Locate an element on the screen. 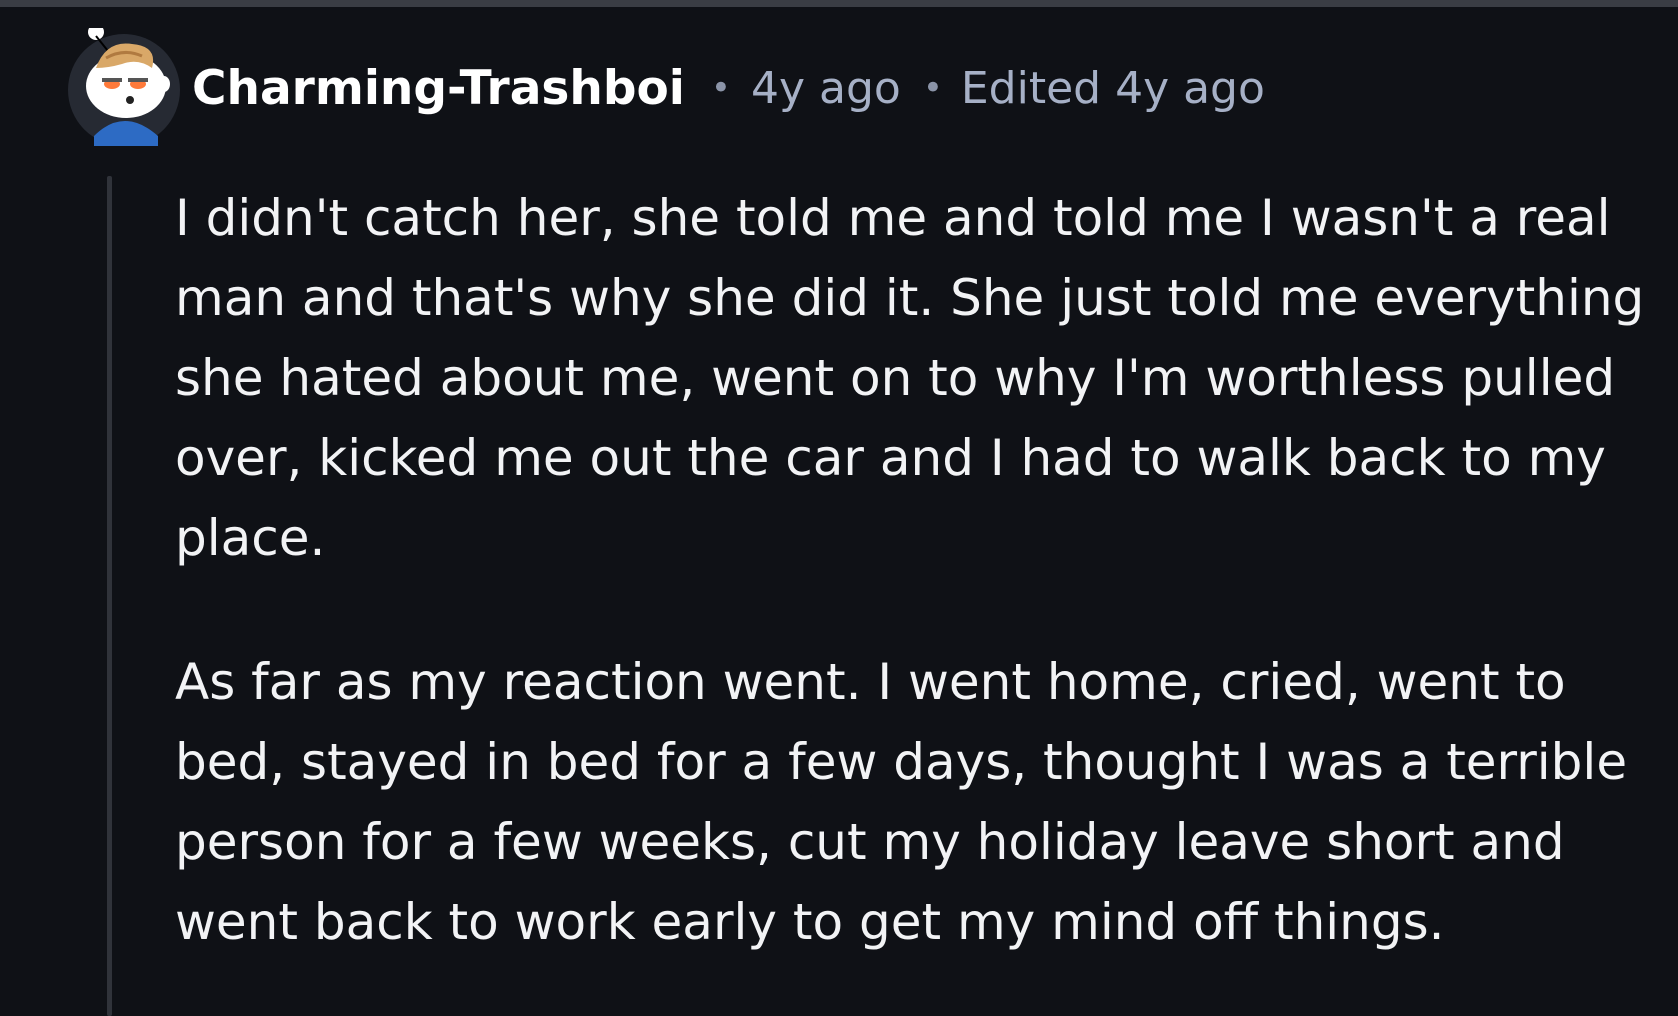  snoo-avatar-icon is located at coordinates (124, 87).